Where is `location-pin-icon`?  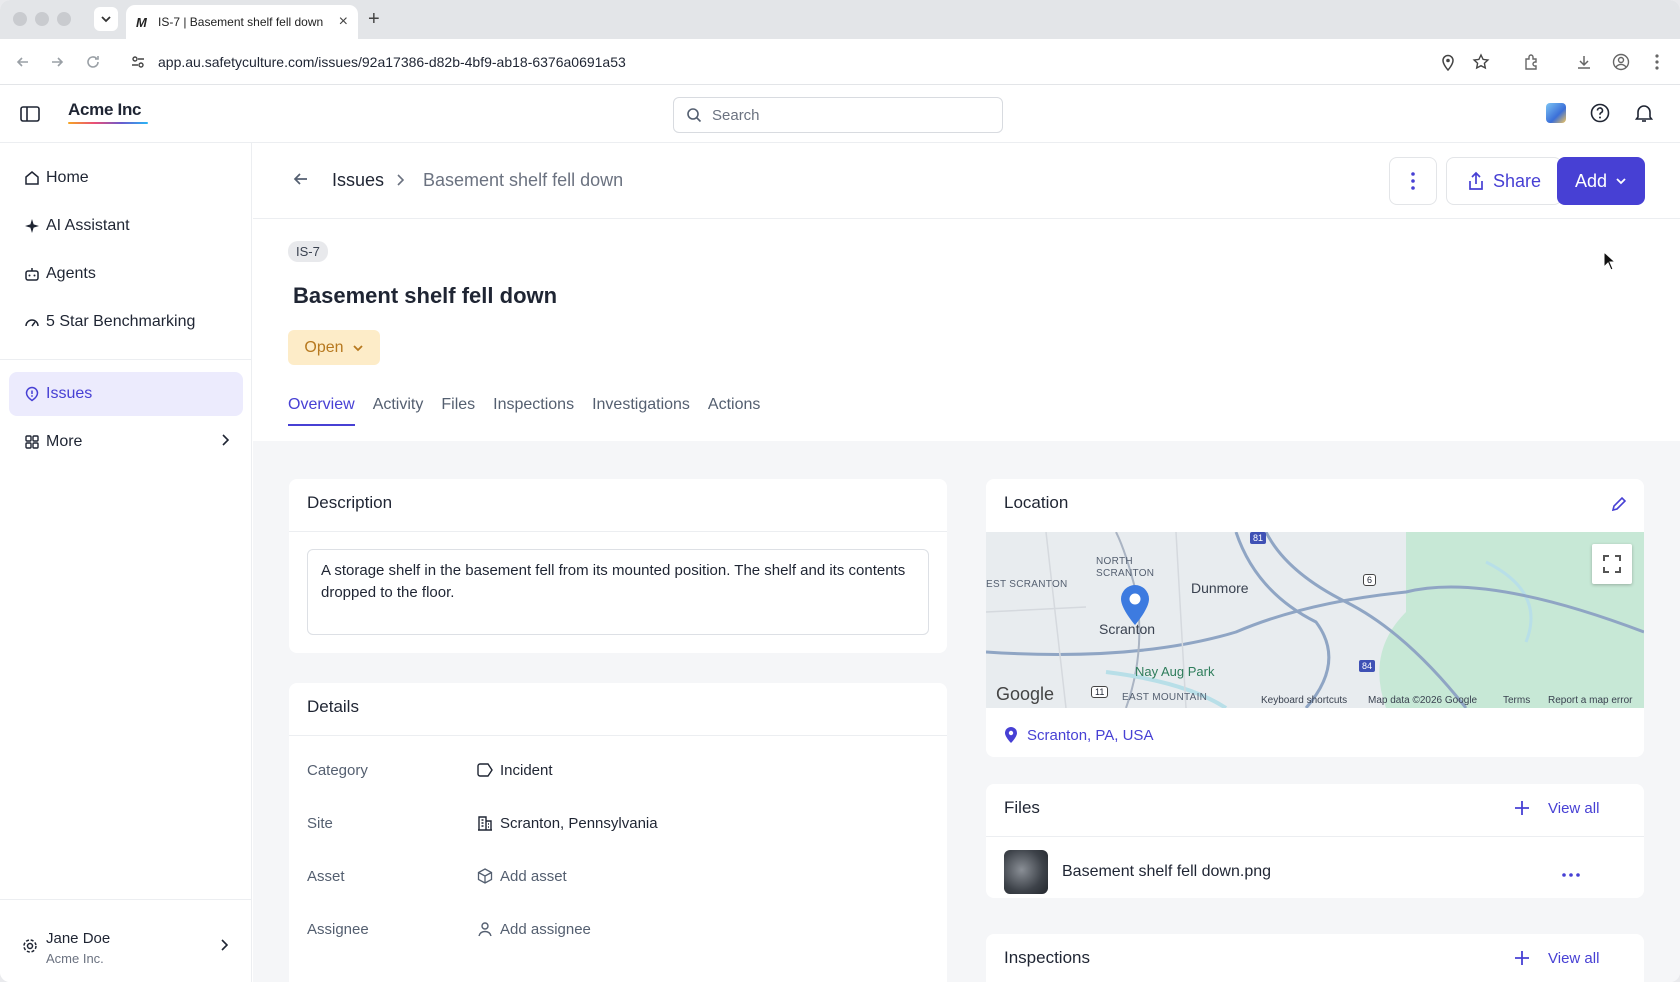
location-pin-icon is located at coordinates (1448, 62).